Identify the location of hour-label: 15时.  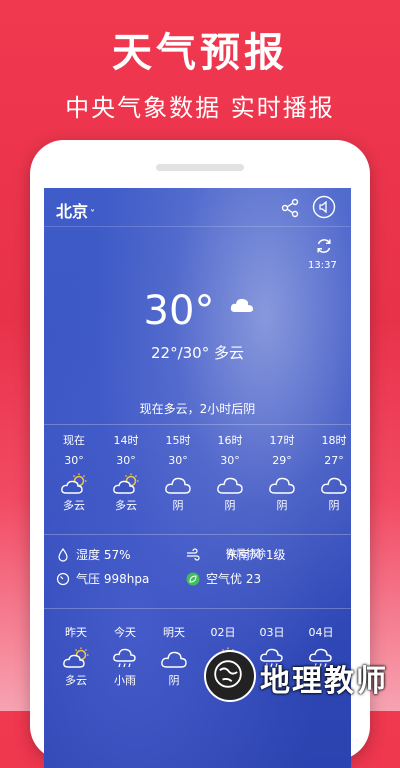
(178, 440).